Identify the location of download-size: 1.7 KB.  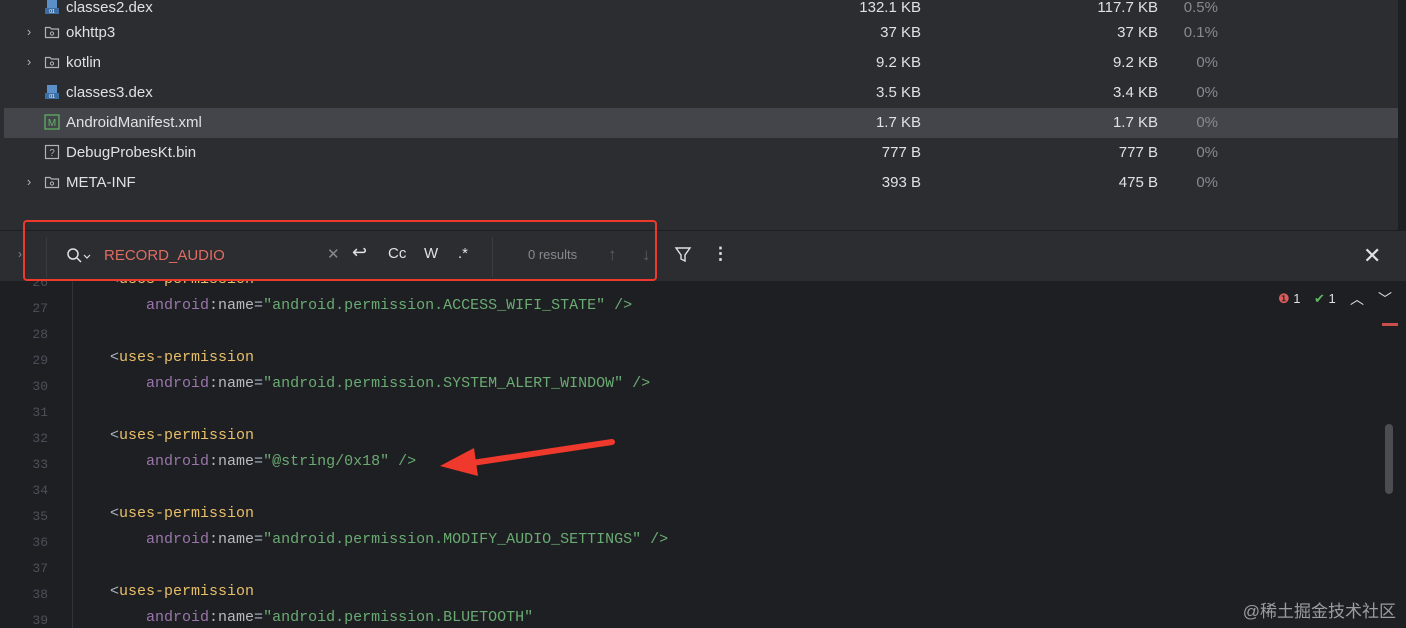
(1135, 122).